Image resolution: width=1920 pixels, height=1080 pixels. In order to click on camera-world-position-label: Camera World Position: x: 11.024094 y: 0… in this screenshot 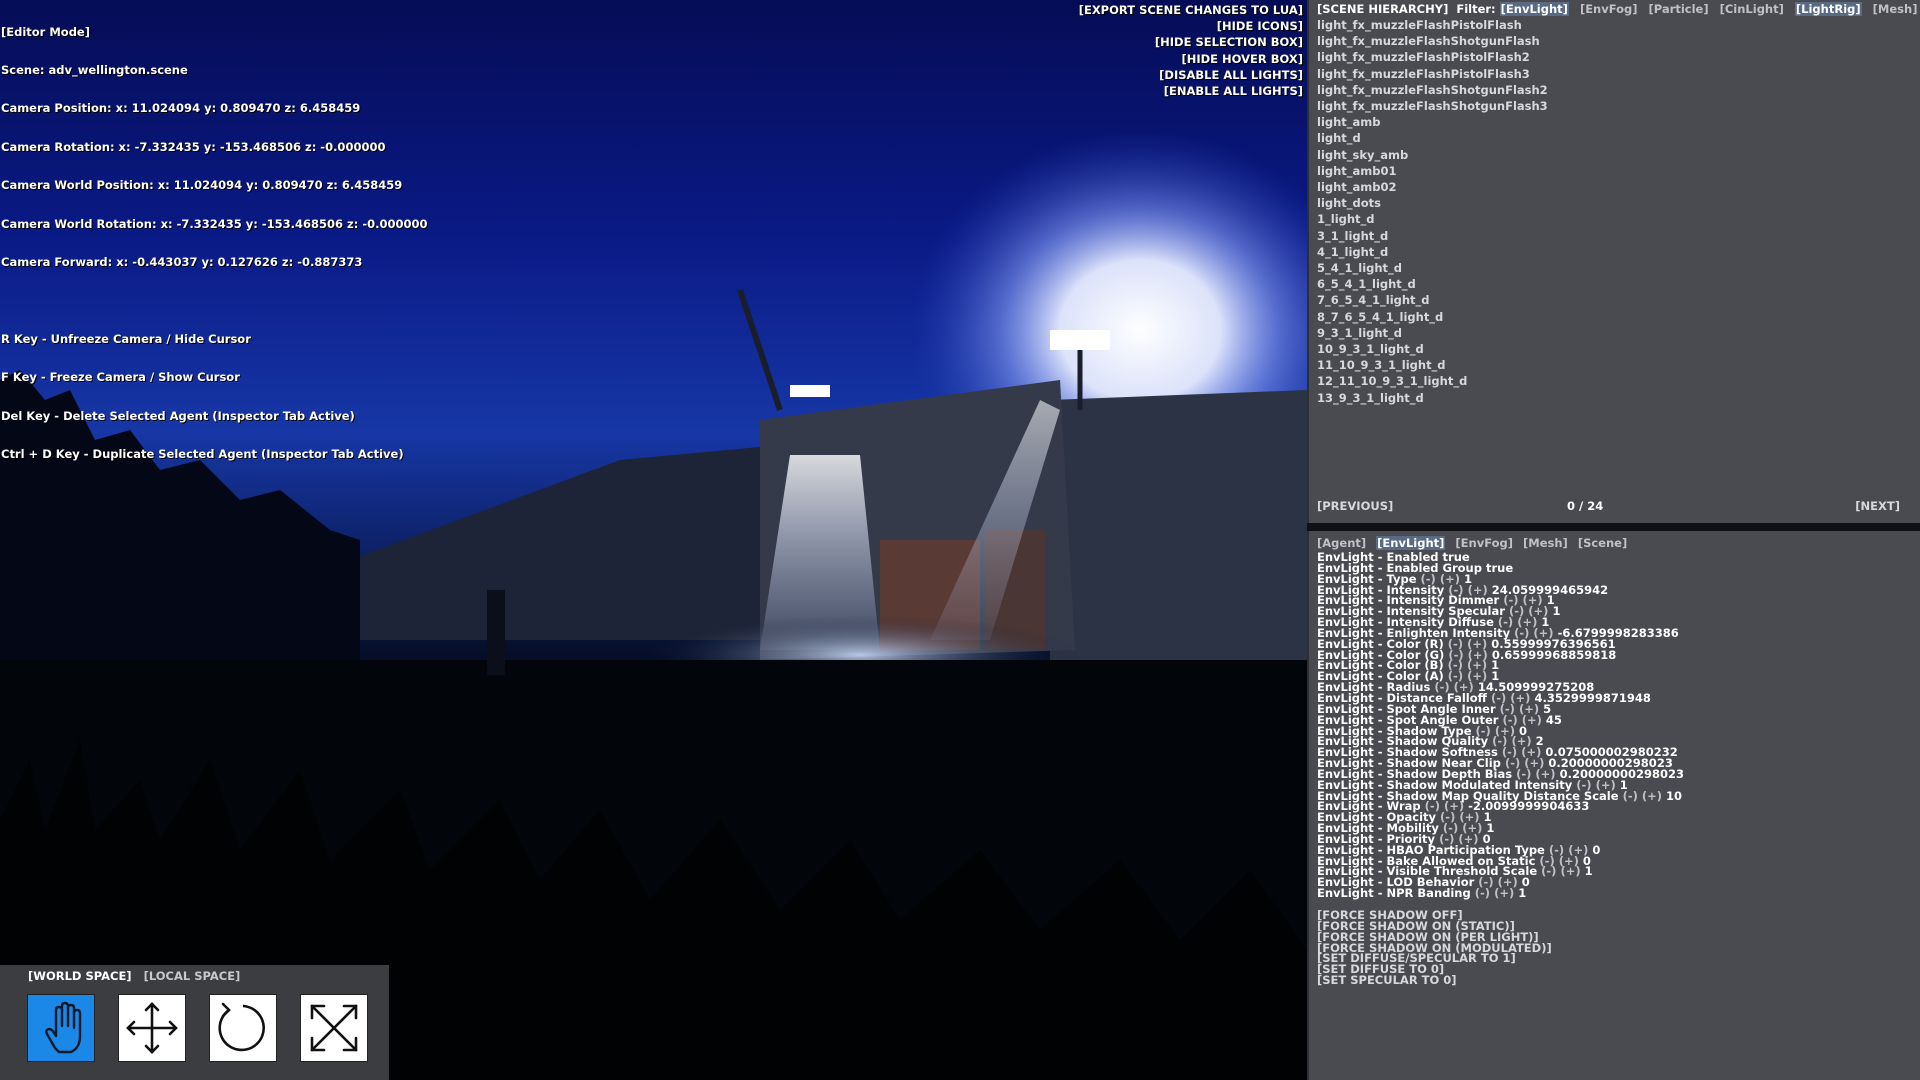, I will do `click(202, 185)`.